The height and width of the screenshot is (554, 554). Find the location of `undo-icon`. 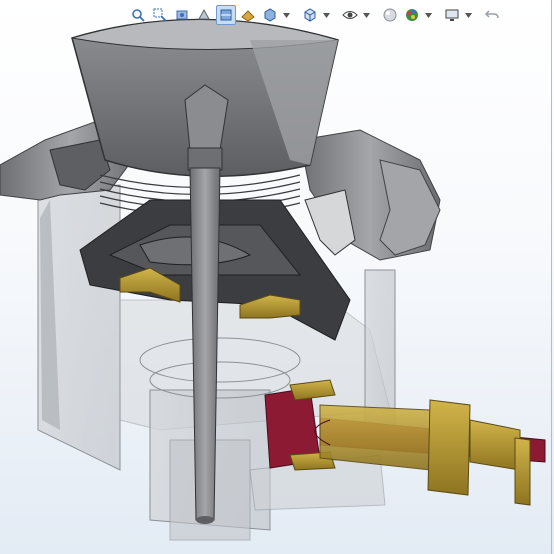

undo-icon is located at coordinates (491, 14).